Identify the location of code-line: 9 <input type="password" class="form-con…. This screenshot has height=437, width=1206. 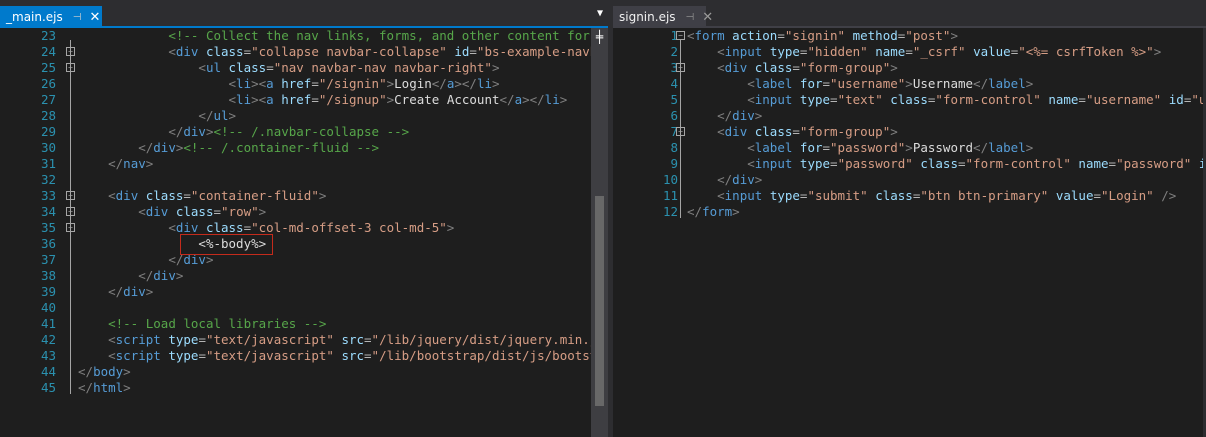
(909, 164).